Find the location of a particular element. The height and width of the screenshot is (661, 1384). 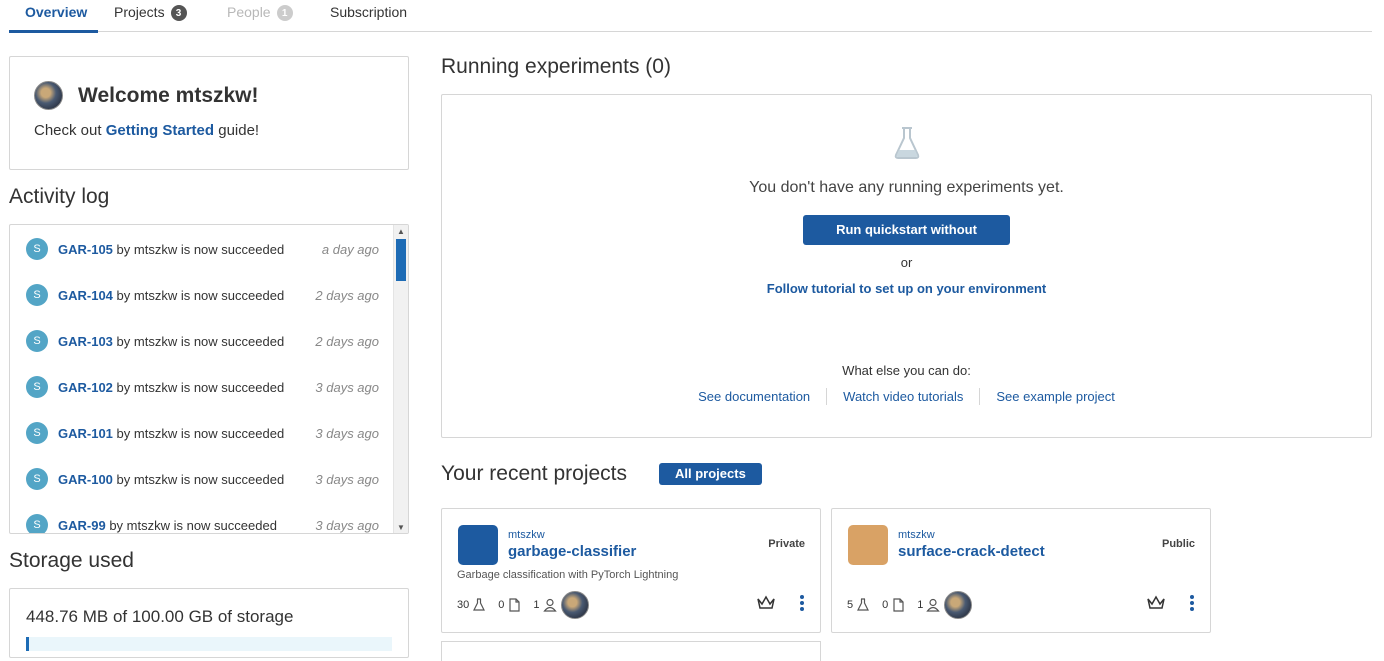

storage-bar is located at coordinates (209, 644).